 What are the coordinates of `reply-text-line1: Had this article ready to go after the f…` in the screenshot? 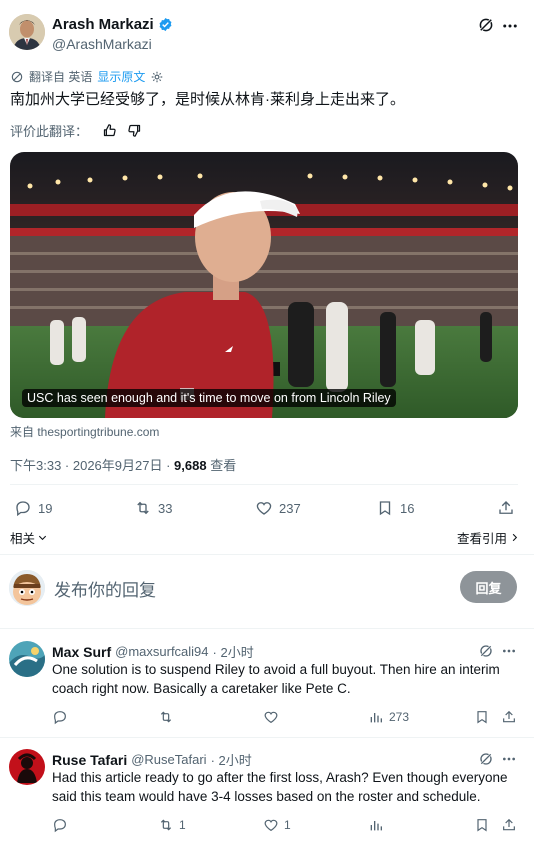 It's located at (280, 777).